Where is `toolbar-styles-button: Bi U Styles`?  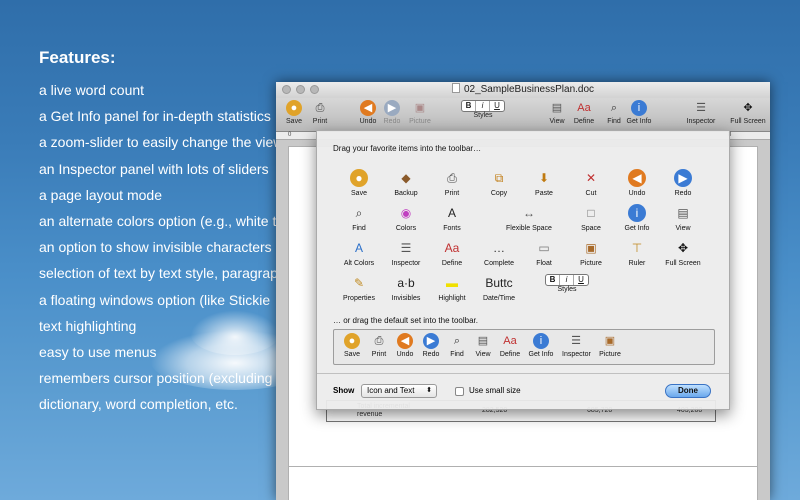 toolbar-styles-button: Bi U Styles is located at coordinates (483, 109).